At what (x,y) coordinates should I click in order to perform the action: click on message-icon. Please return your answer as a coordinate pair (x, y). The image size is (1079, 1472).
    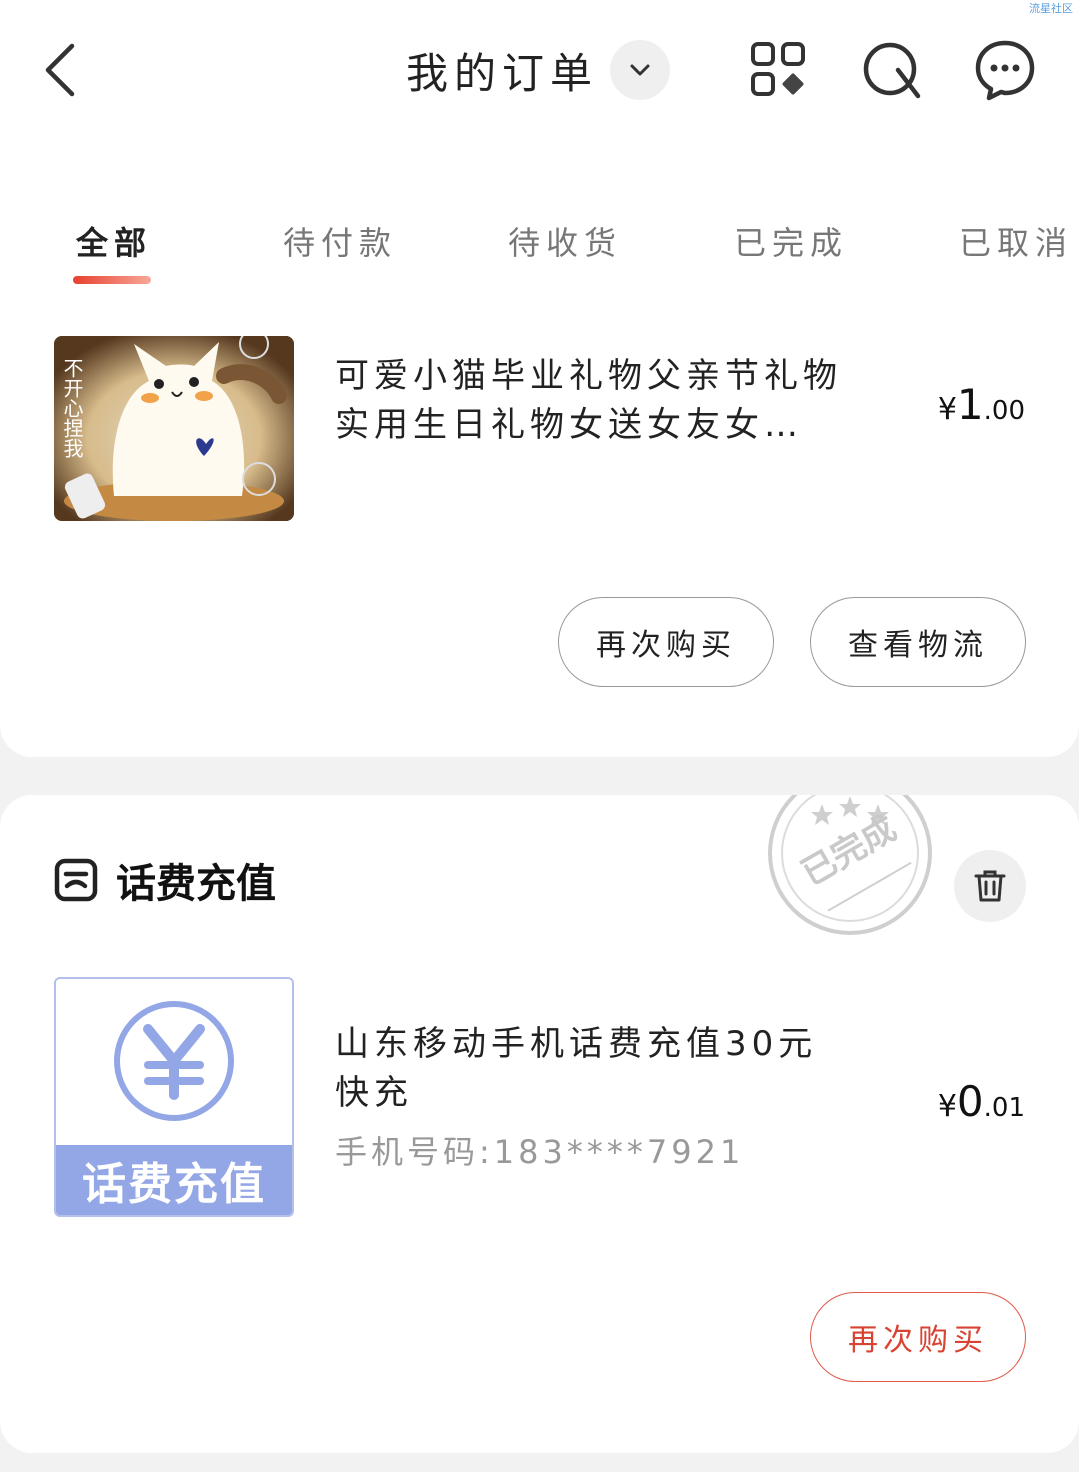
    Looking at the image, I should click on (1005, 70).